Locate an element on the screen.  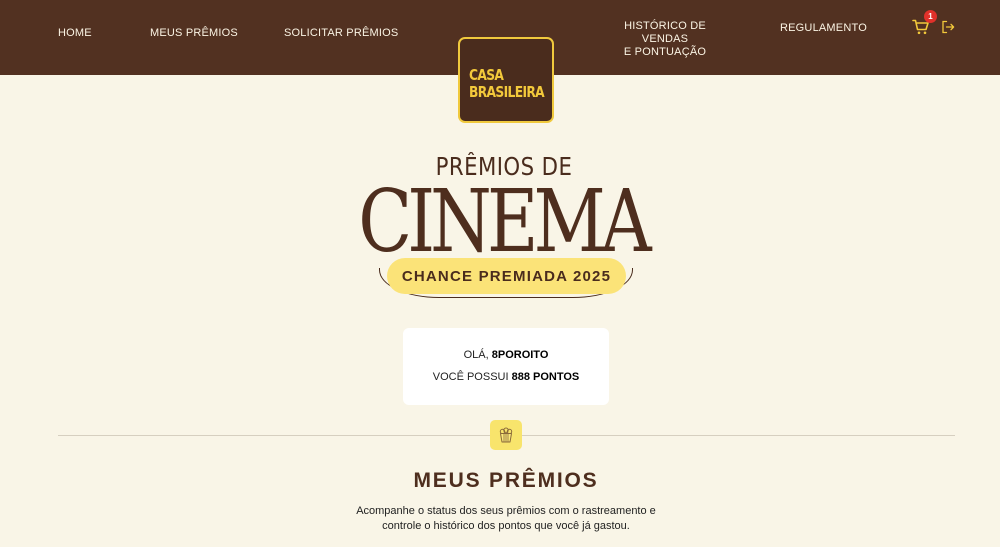
logo-line-1: CASA is located at coordinates (486, 75).